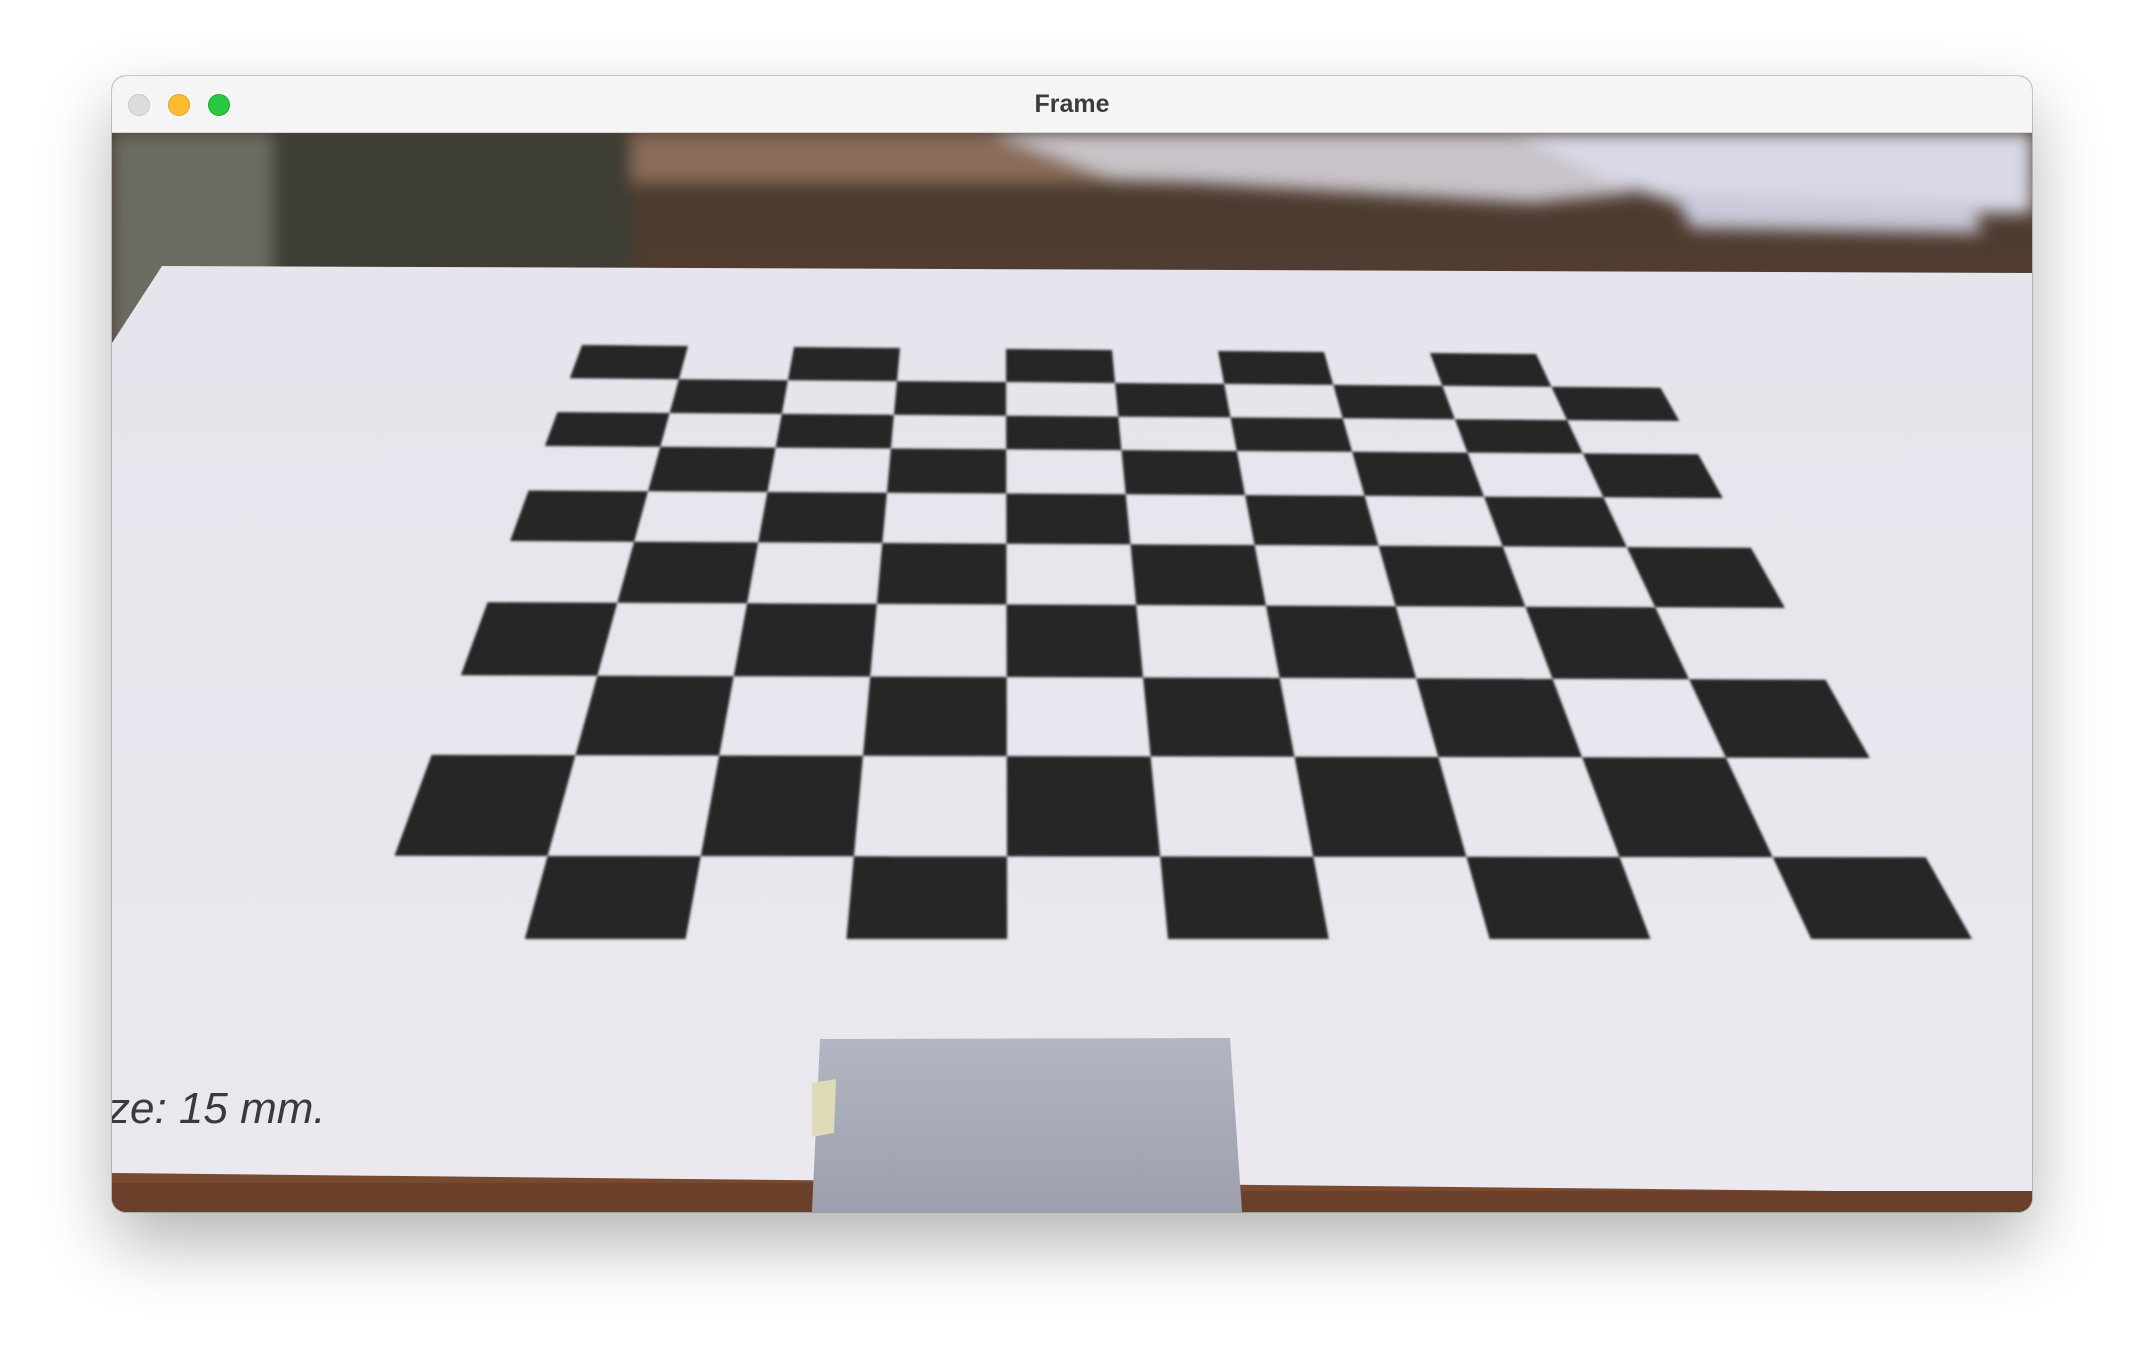  Describe the element at coordinates (219, 1108) in the screenshot. I see `square-size-caption: ze: 15 mm.` at that location.